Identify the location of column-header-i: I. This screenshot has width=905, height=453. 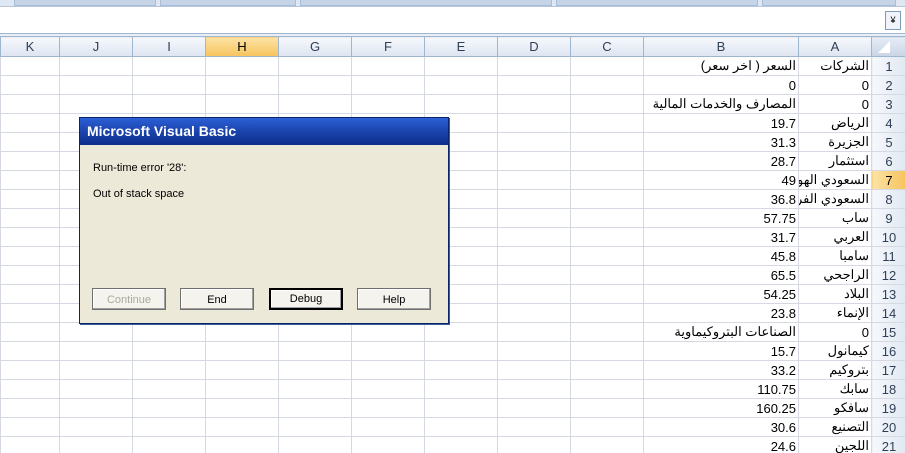
(169, 46).